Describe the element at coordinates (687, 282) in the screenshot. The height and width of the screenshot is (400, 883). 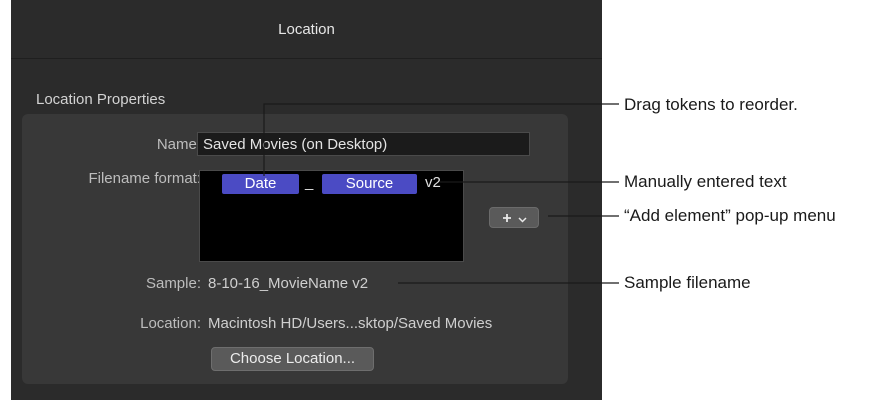
I see `callout-sample: Sample filename` at that location.